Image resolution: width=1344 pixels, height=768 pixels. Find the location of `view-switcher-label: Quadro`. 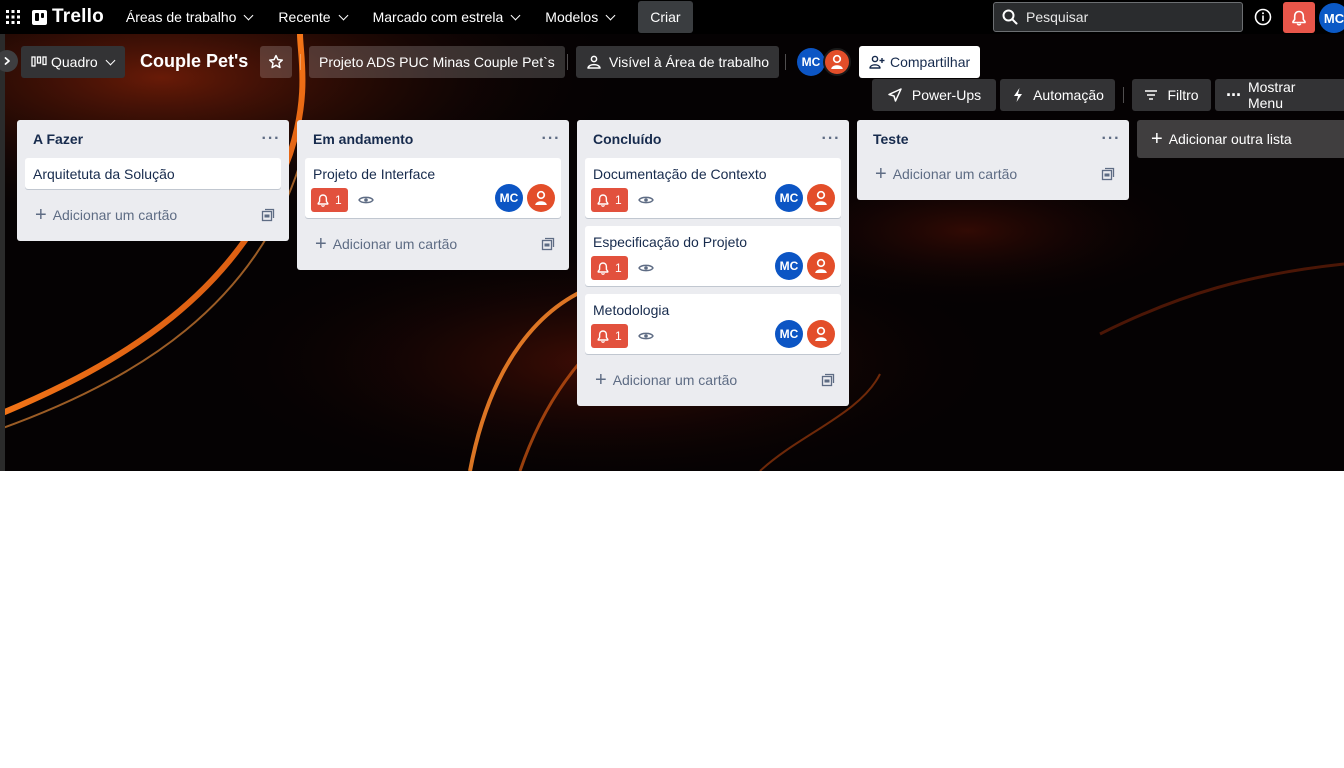

view-switcher-label: Quadro is located at coordinates (74, 62).